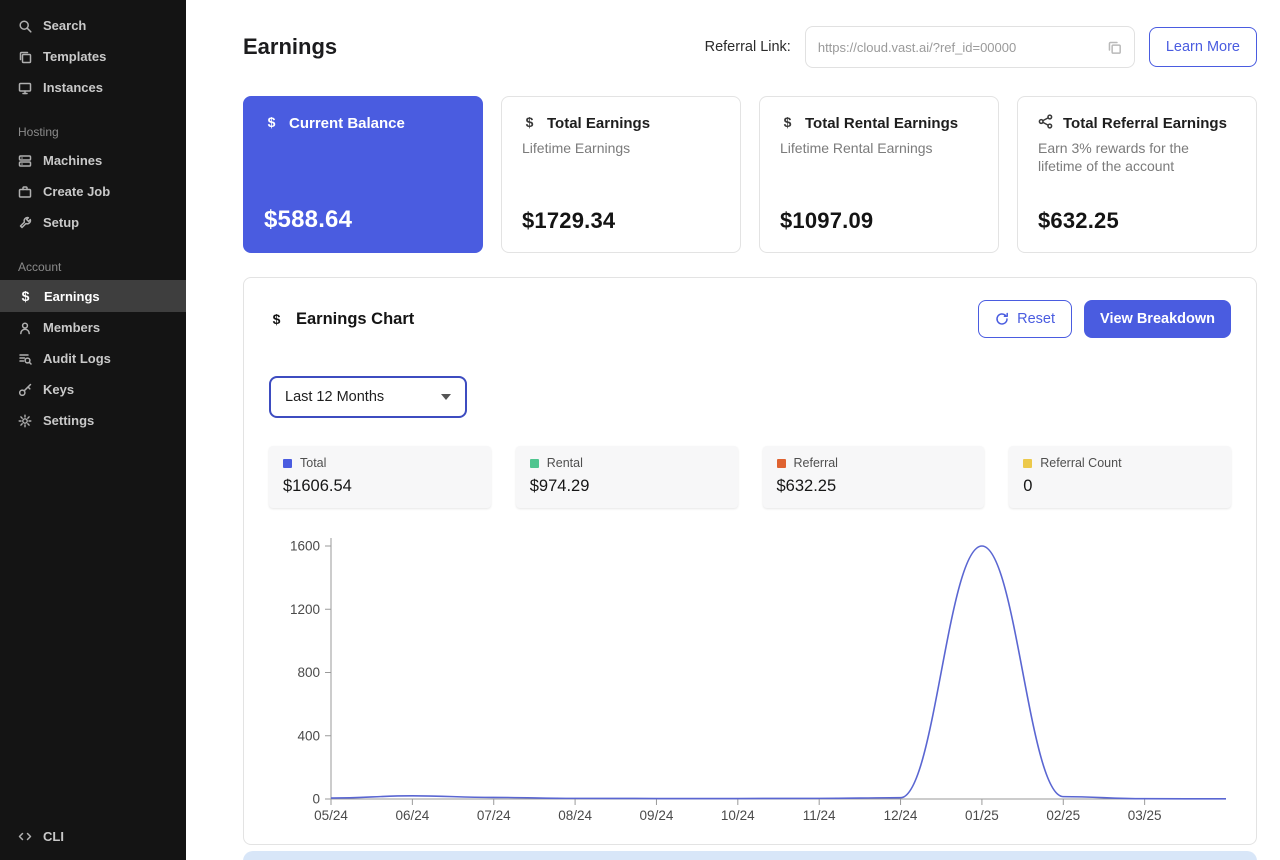  I want to click on page-title: Earnings, so click(290, 46).